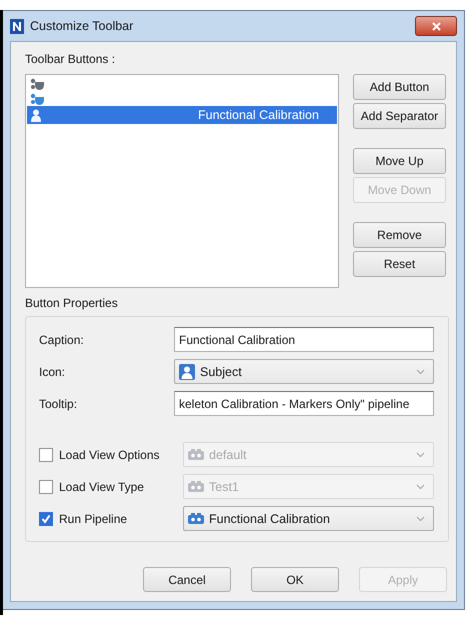 The height and width of the screenshot is (625, 470). I want to click on field-label: Icon:, so click(52, 371).